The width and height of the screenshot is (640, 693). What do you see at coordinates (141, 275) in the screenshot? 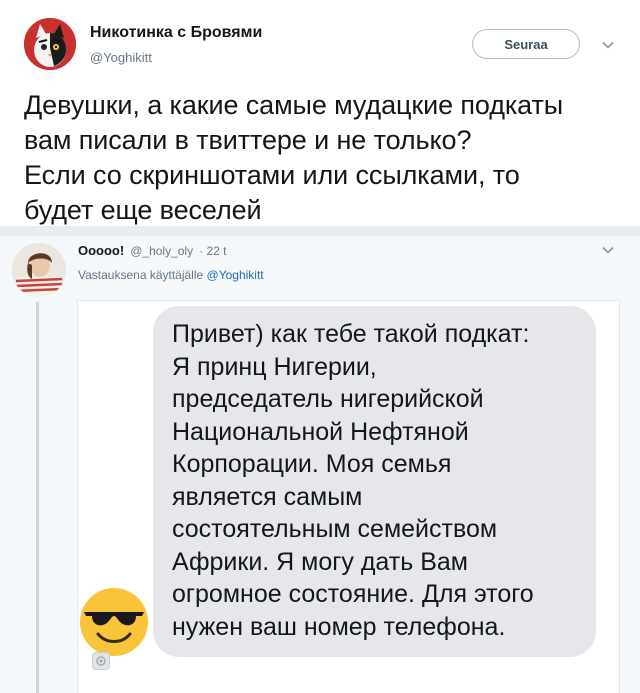
I see `replying-to-prefix: Vastauksena käyttäjälle` at bounding box center [141, 275].